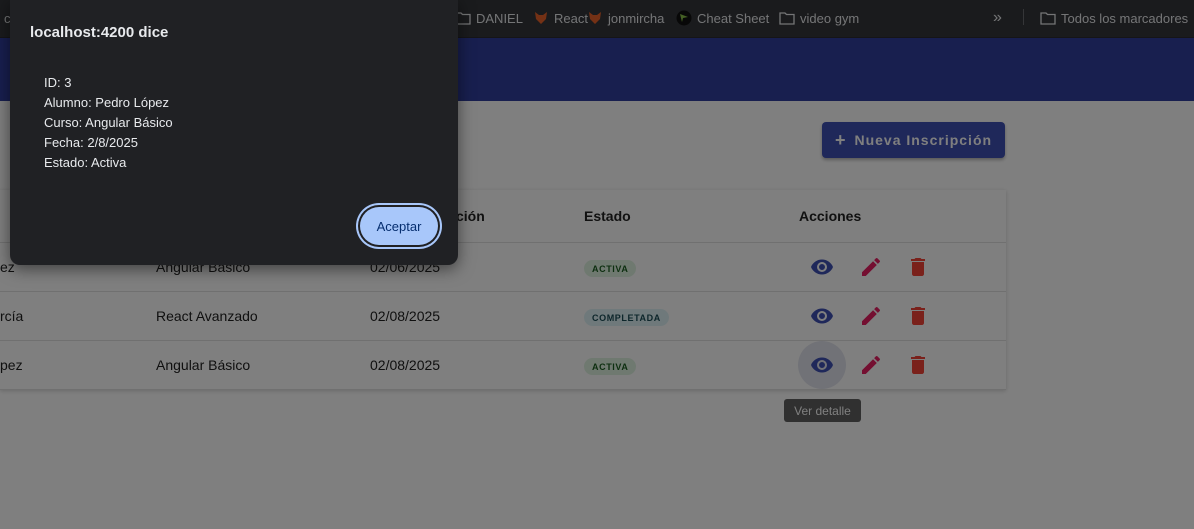  What do you see at coordinates (85, 162) in the screenshot?
I see `dialog-line-estado: Estado: Activa` at bounding box center [85, 162].